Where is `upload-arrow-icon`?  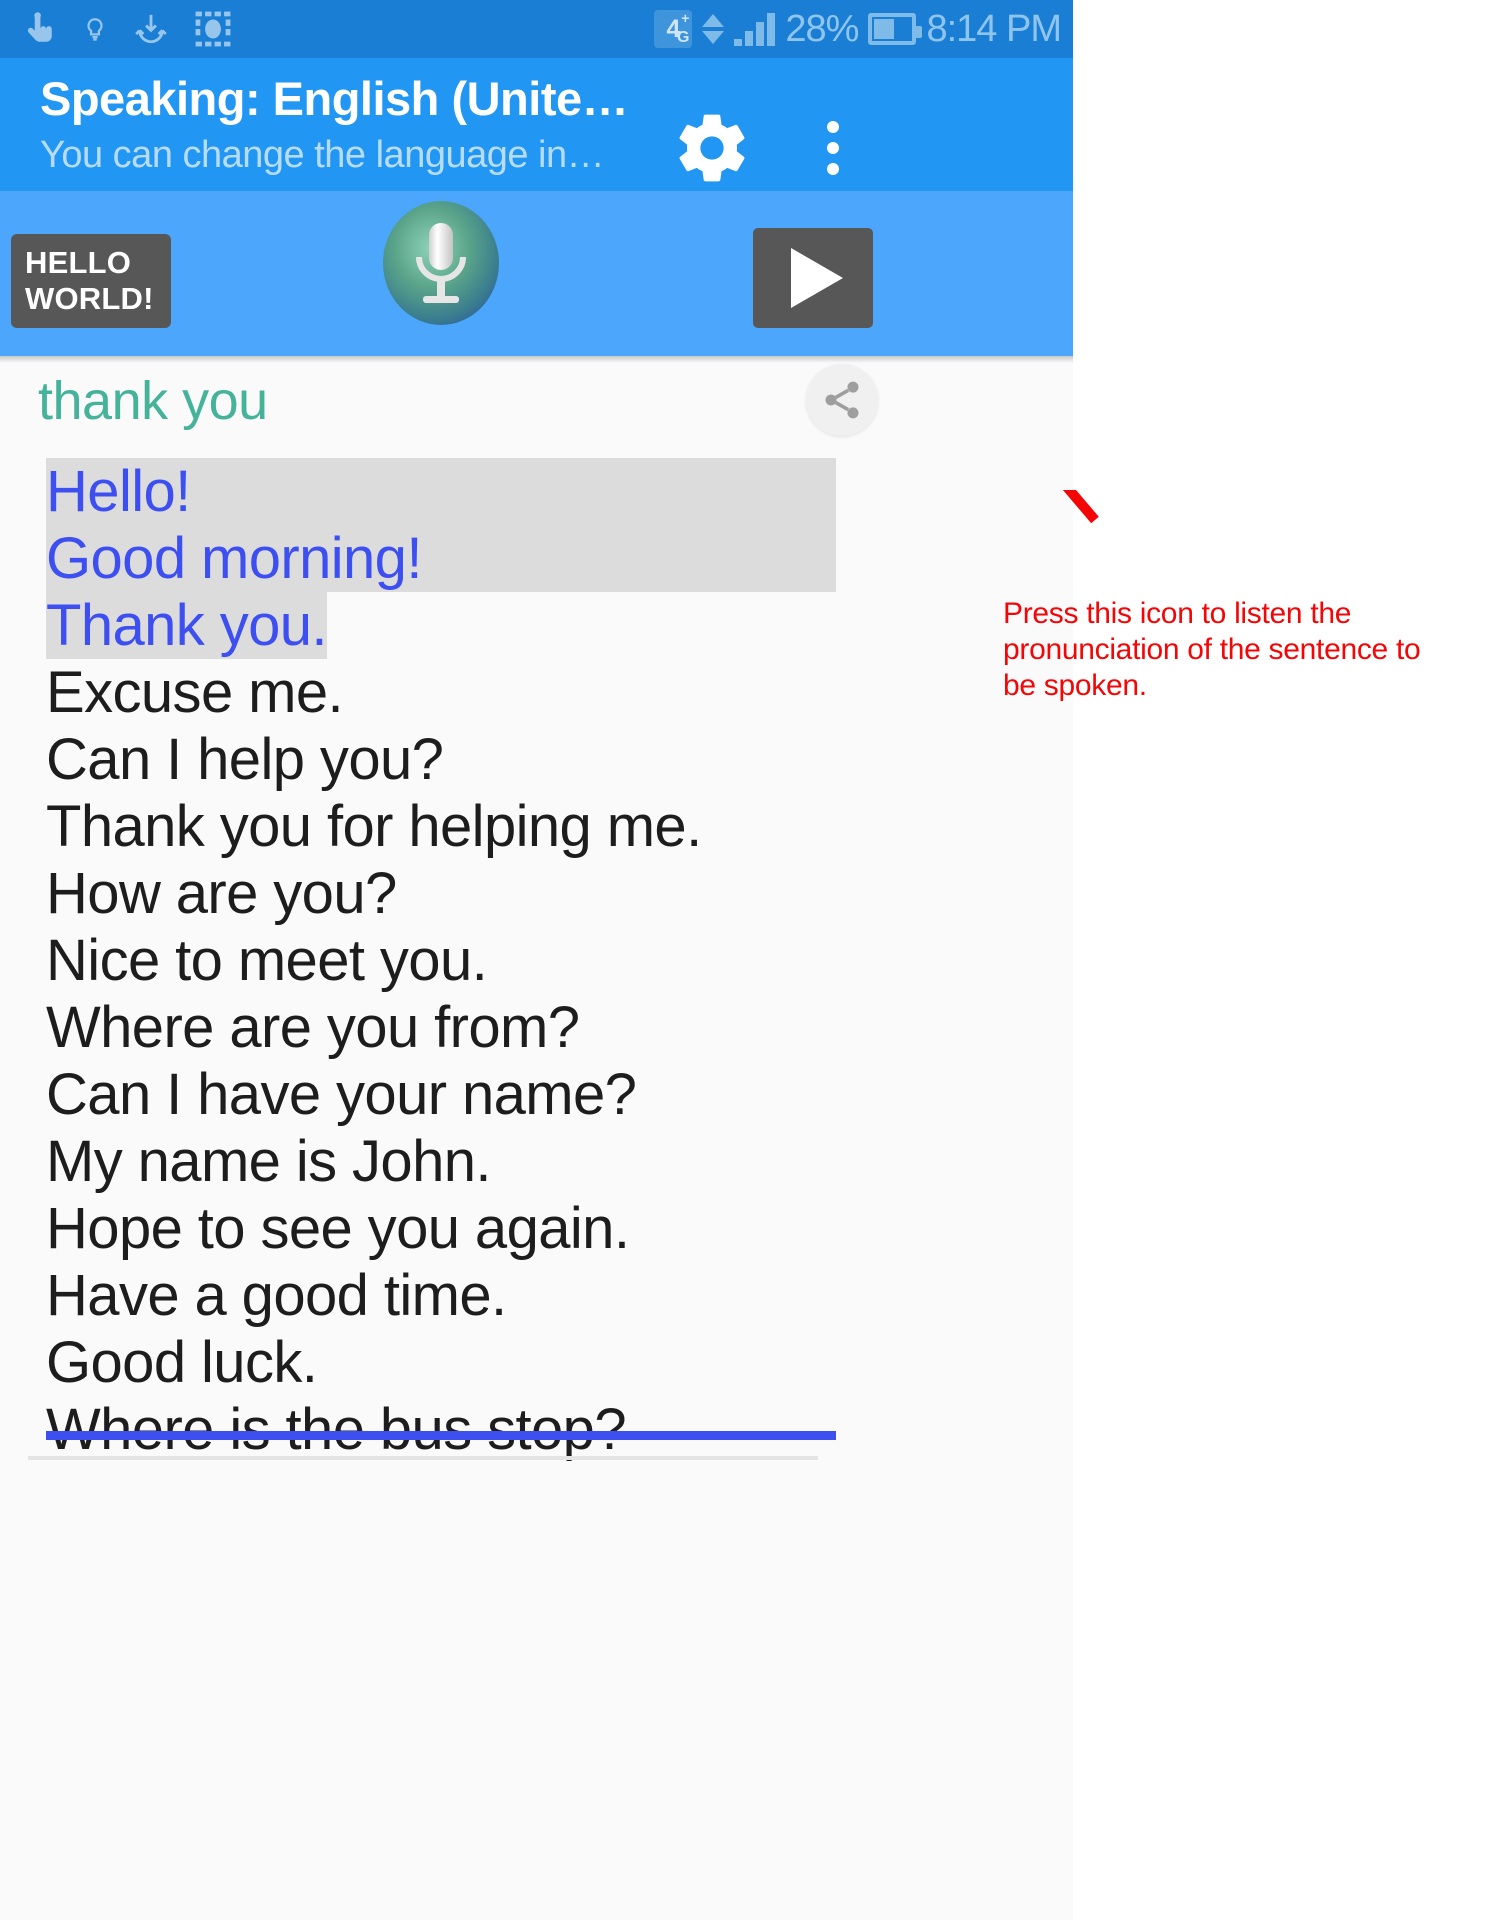
upload-arrow-icon is located at coordinates (713, 20).